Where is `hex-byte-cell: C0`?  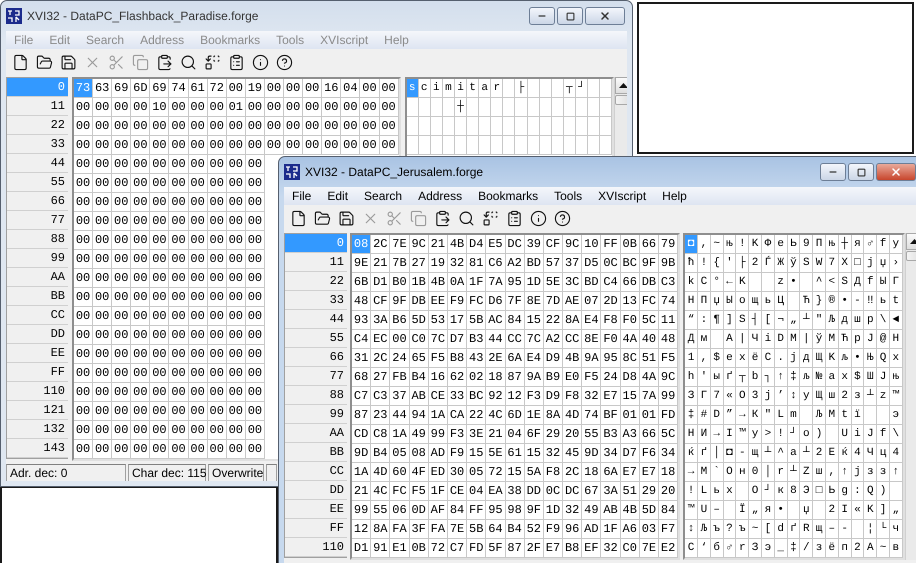 hex-byte-cell: C0 is located at coordinates (419, 339).